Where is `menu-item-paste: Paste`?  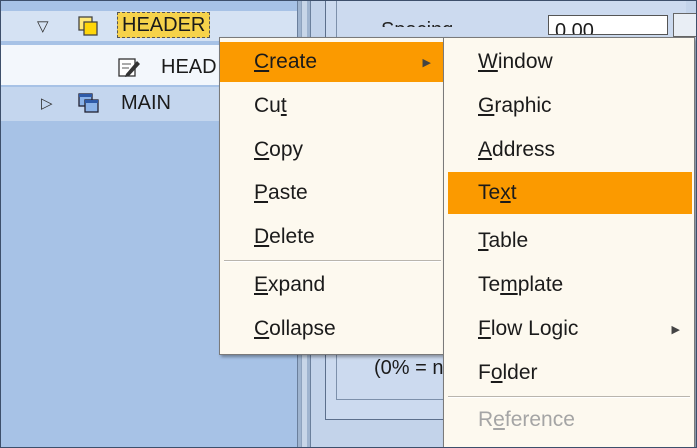
menu-item-paste: Paste is located at coordinates (332, 193).